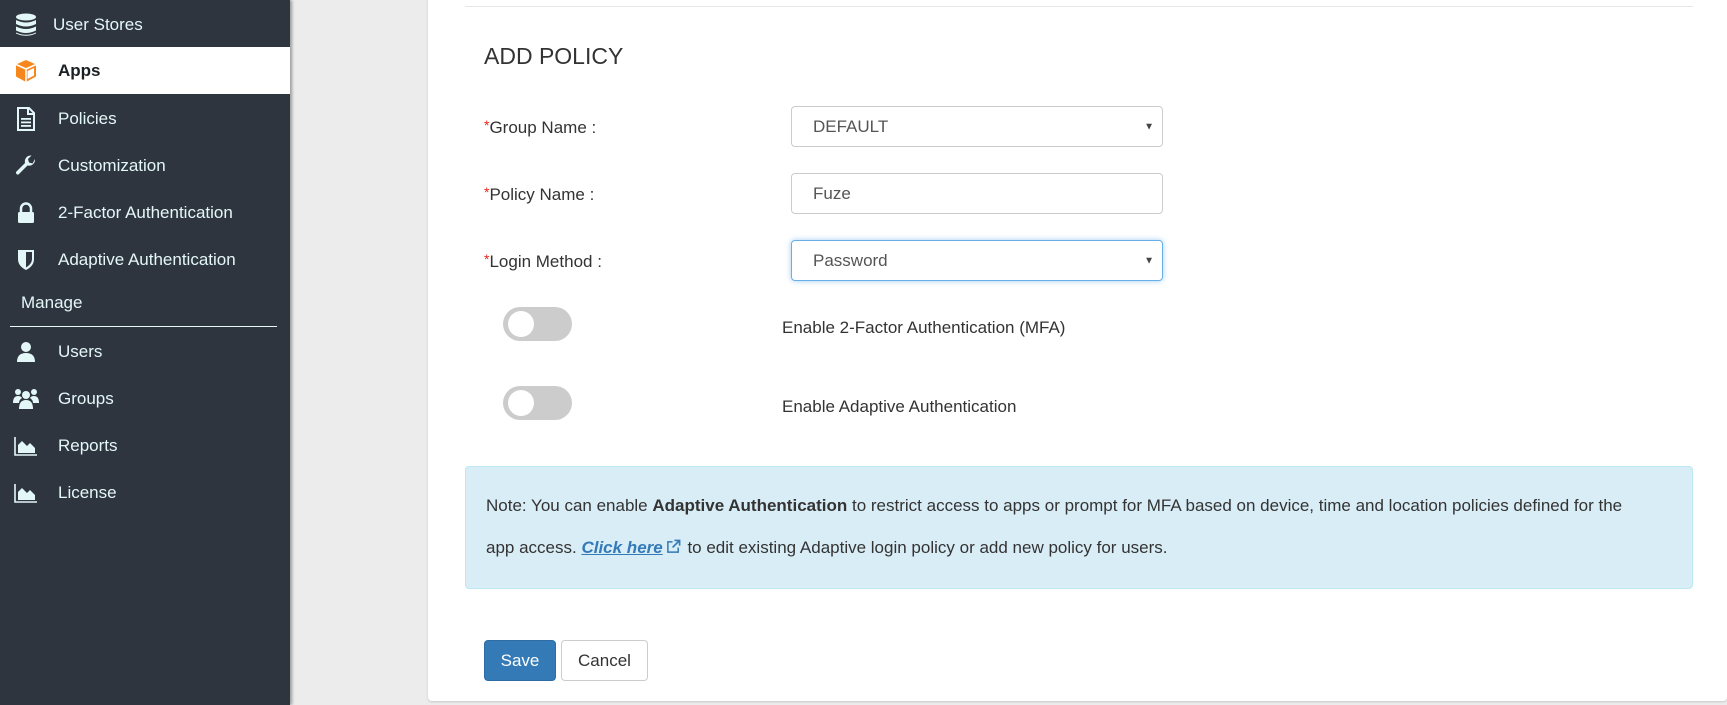 The width and height of the screenshot is (1727, 705). I want to click on click-here-link: Click here, so click(621, 547).